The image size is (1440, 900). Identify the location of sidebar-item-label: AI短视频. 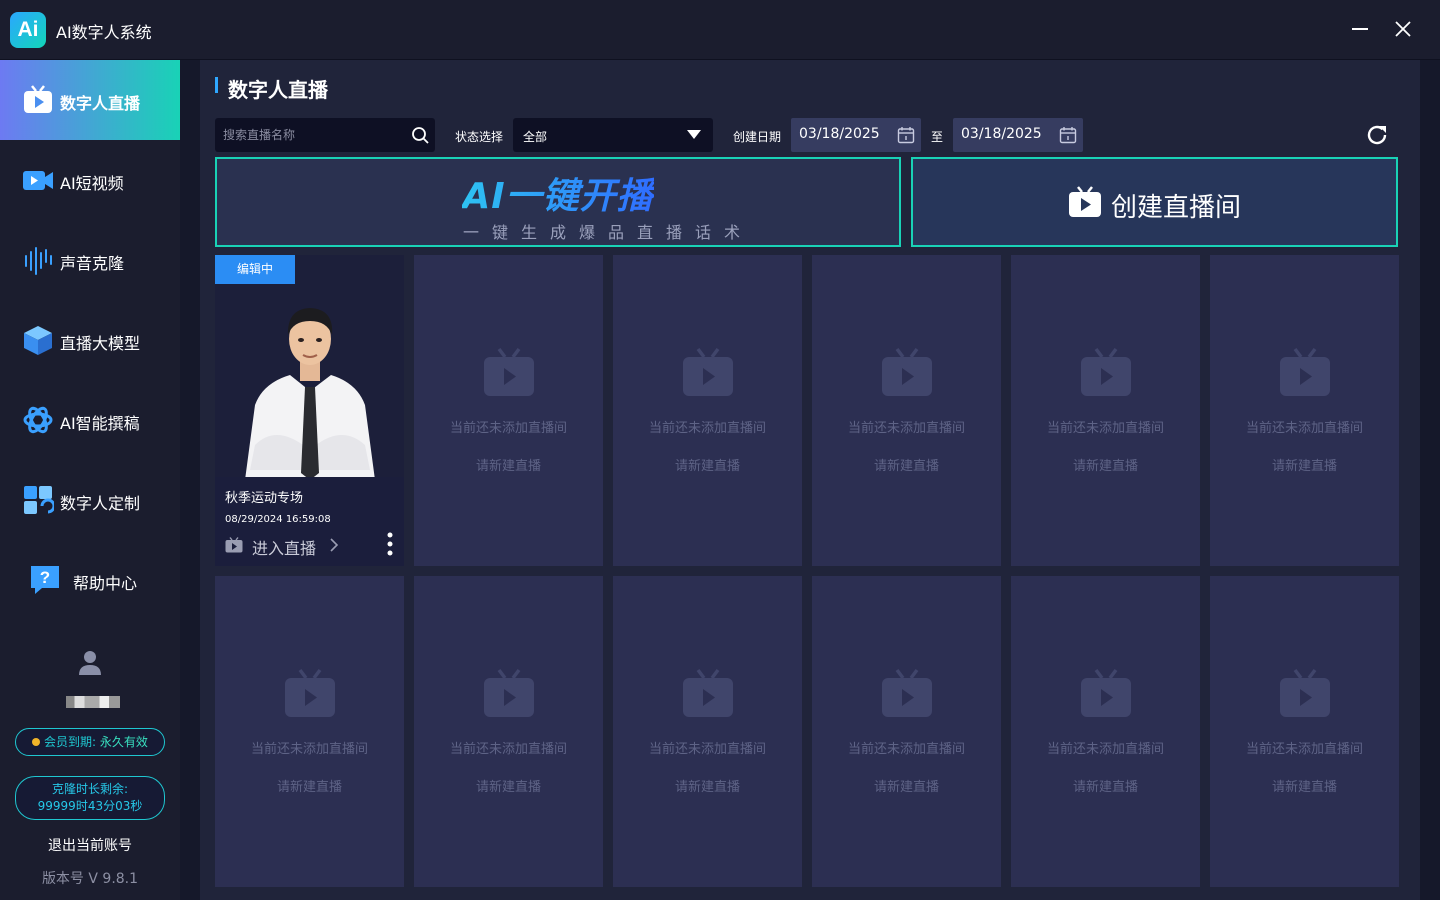
(92, 183).